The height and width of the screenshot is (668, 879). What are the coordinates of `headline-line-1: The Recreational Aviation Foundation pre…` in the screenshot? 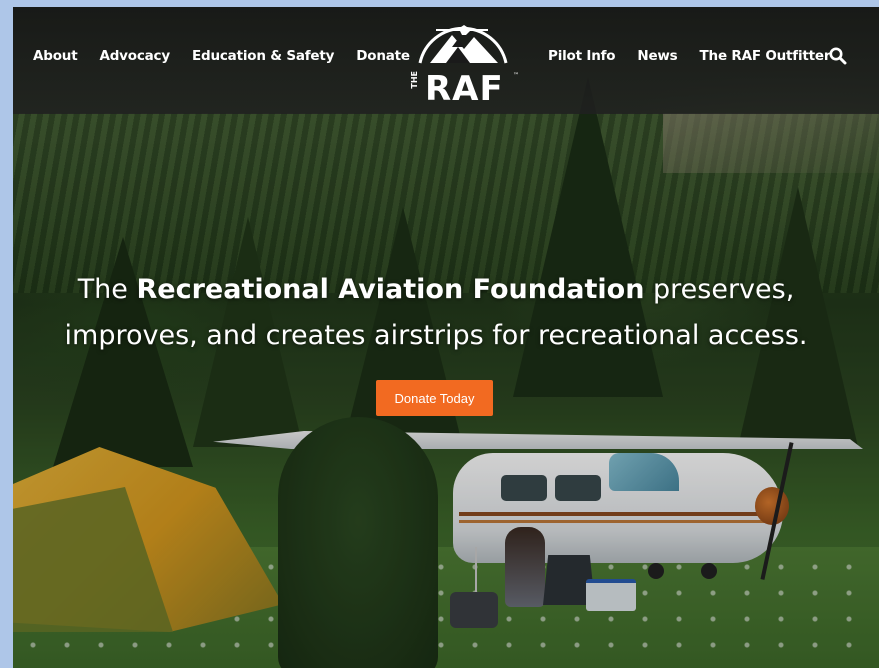 It's located at (436, 290).